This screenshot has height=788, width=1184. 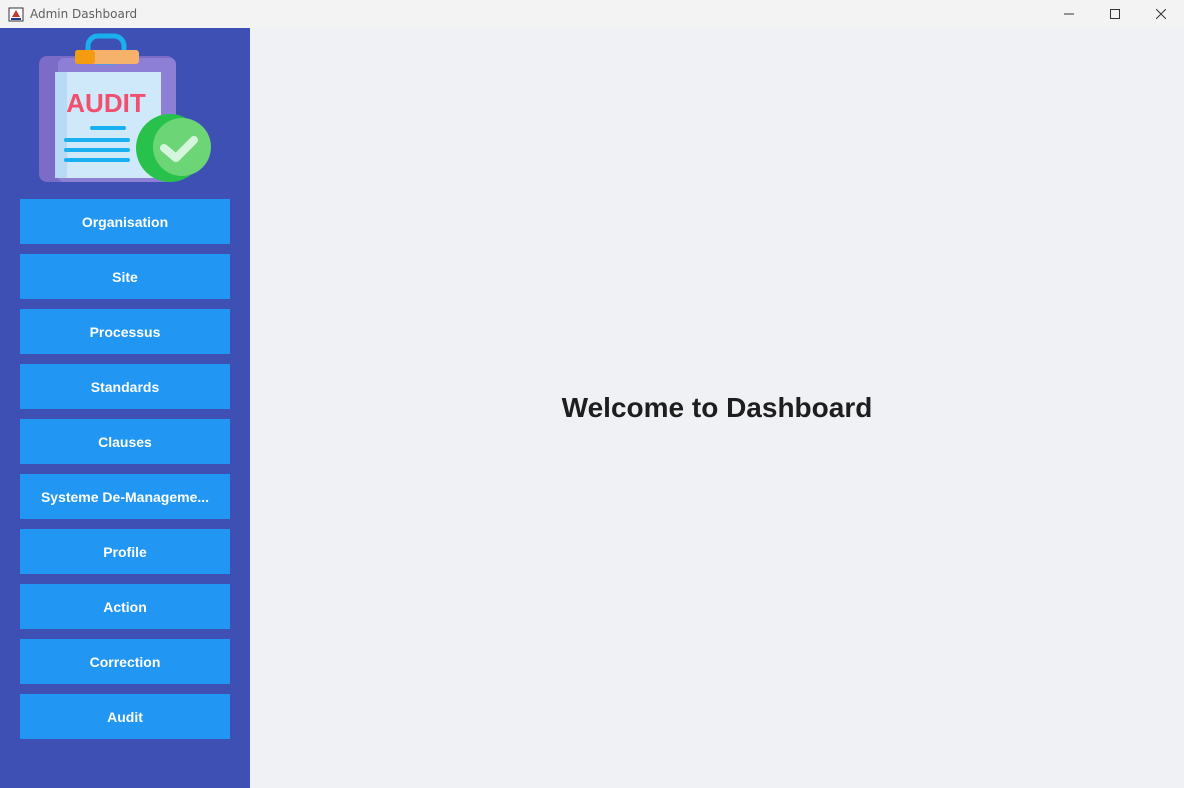 I want to click on sidebar-button-action: Action, so click(x=125, y=606).